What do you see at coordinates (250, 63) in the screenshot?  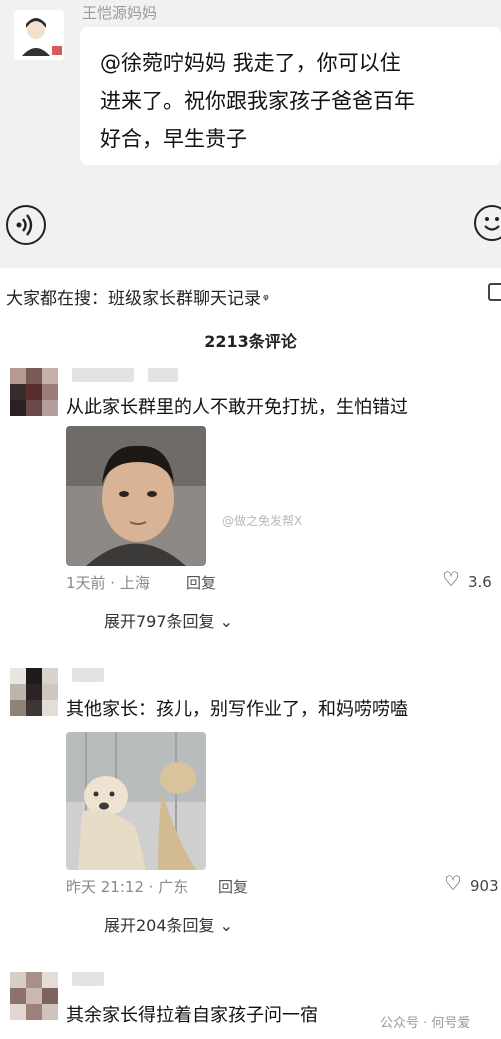 I see `message-line: @徐菀咛妈妈 我走了，你可以住` at bounding box center [250, 63].